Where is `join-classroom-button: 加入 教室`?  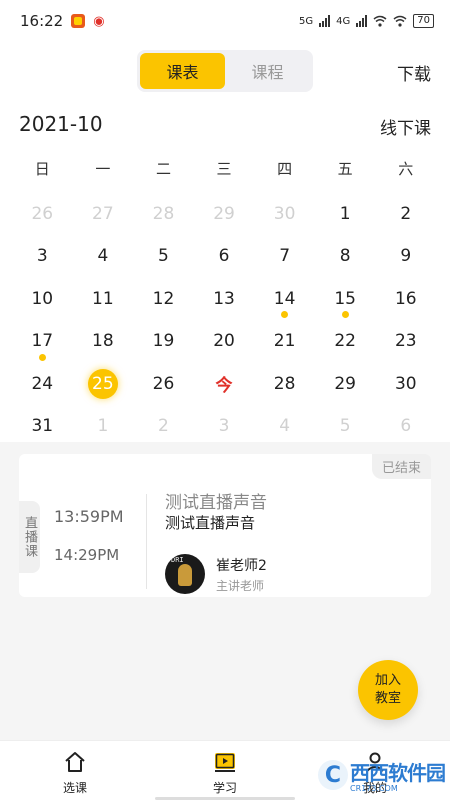 join-classroom-button: 加入 教室 is located at coordinates (388, 690).